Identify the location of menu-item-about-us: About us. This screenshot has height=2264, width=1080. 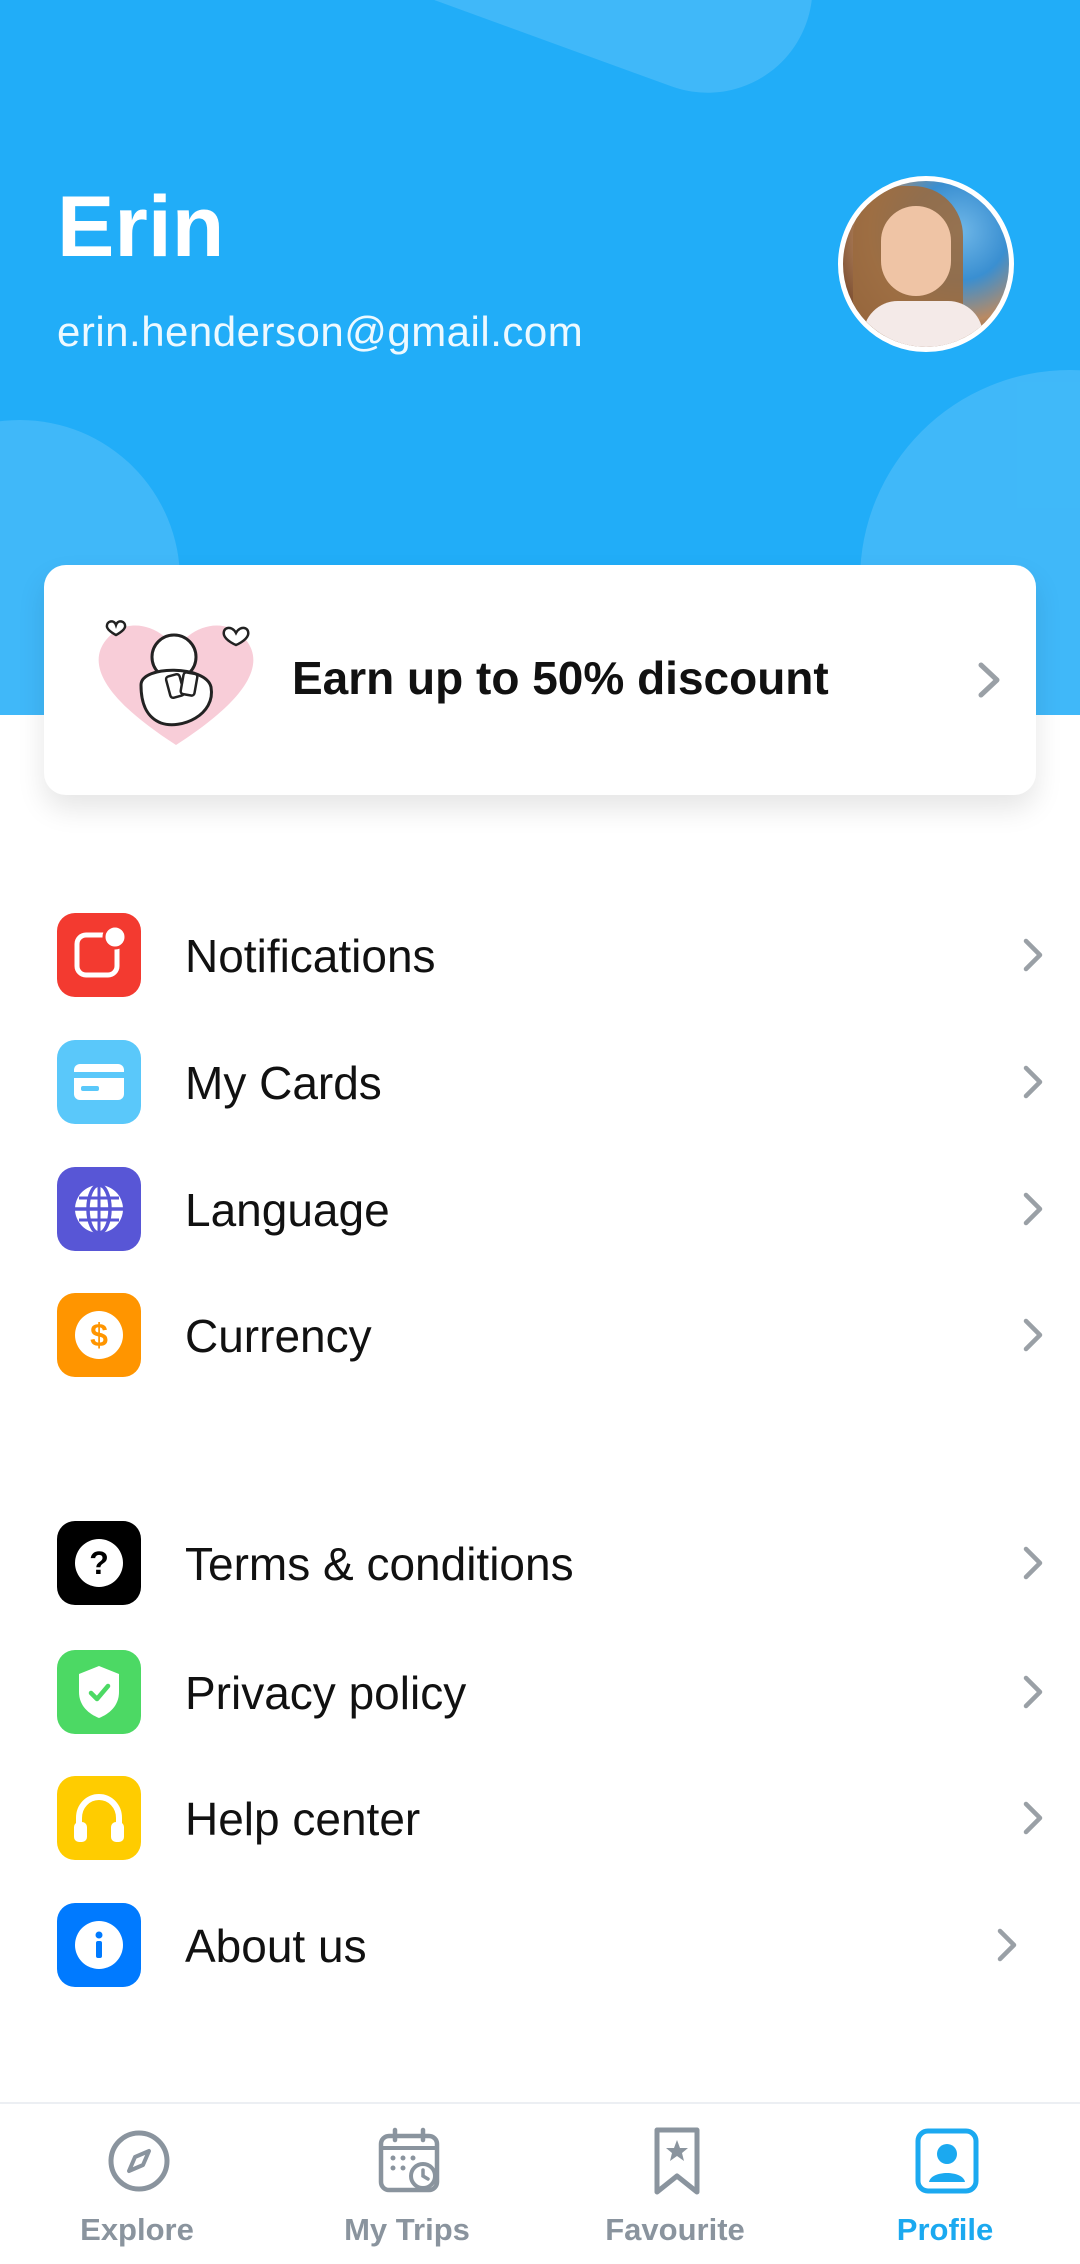
(540, 1958).